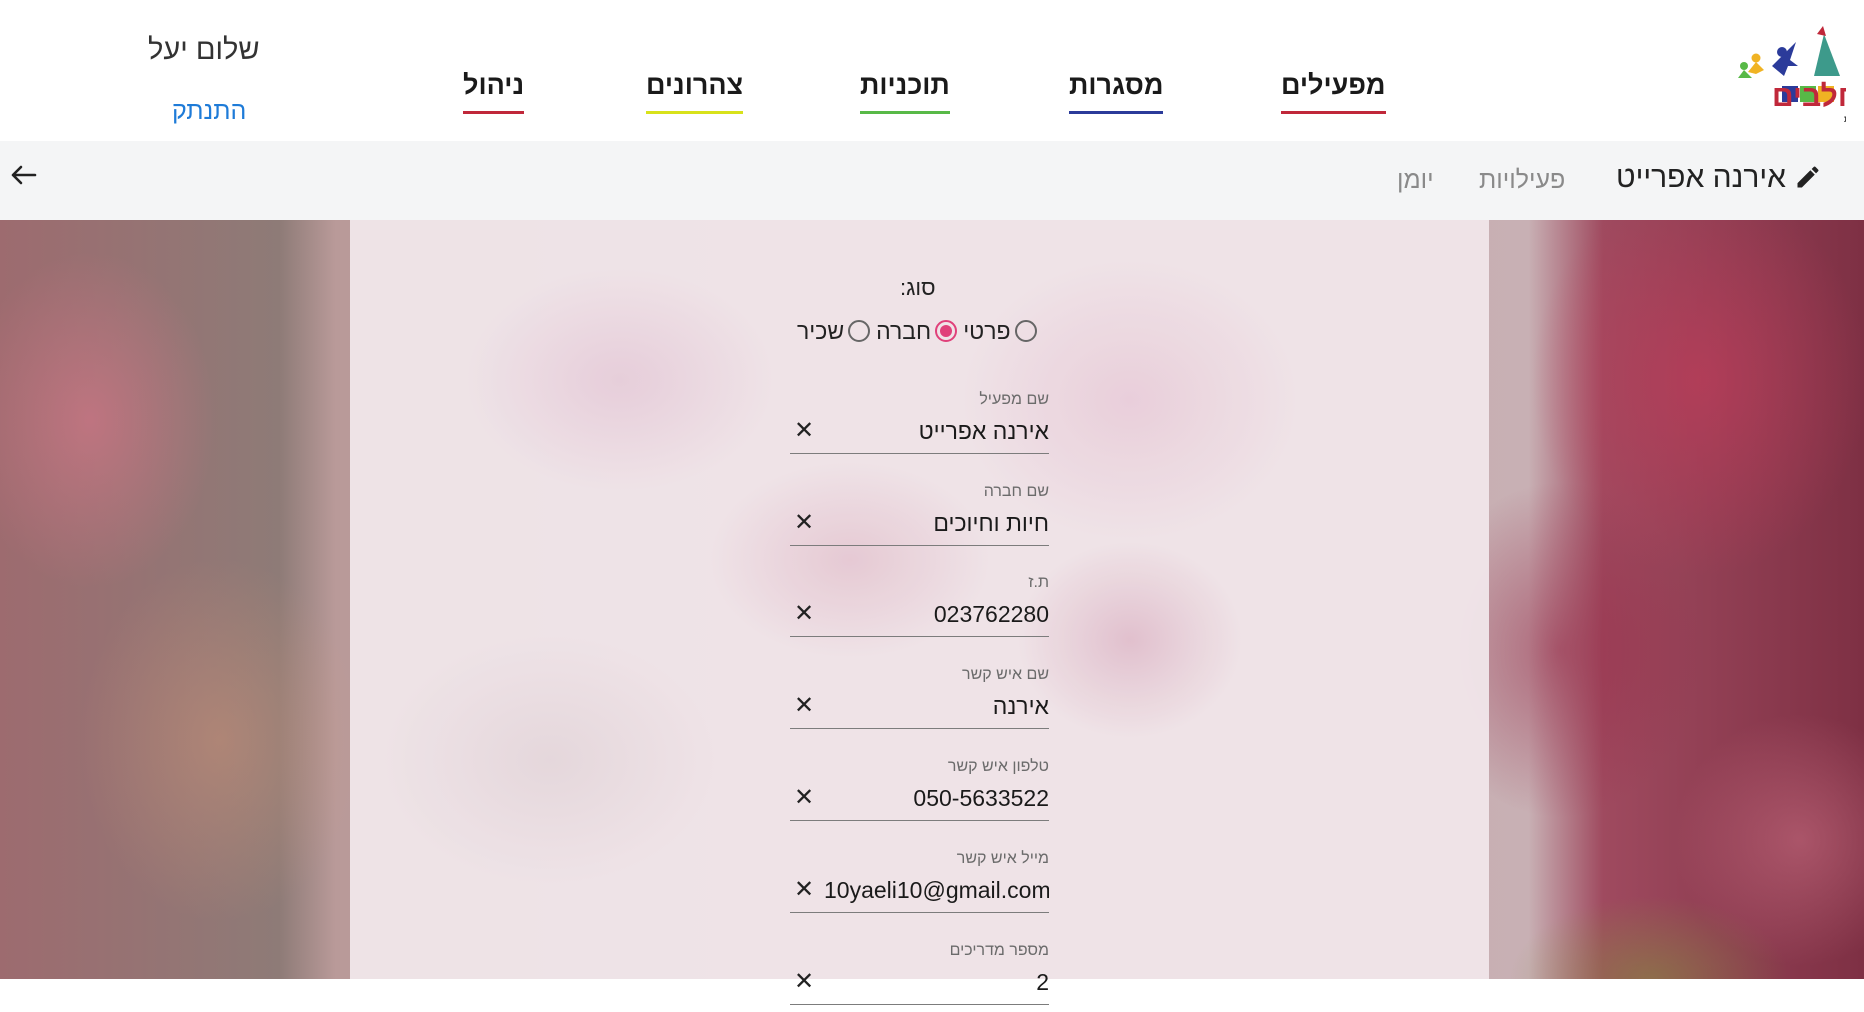 The image size is (1864, 1012). I want to click on contact-email-input, so click(936, 890).